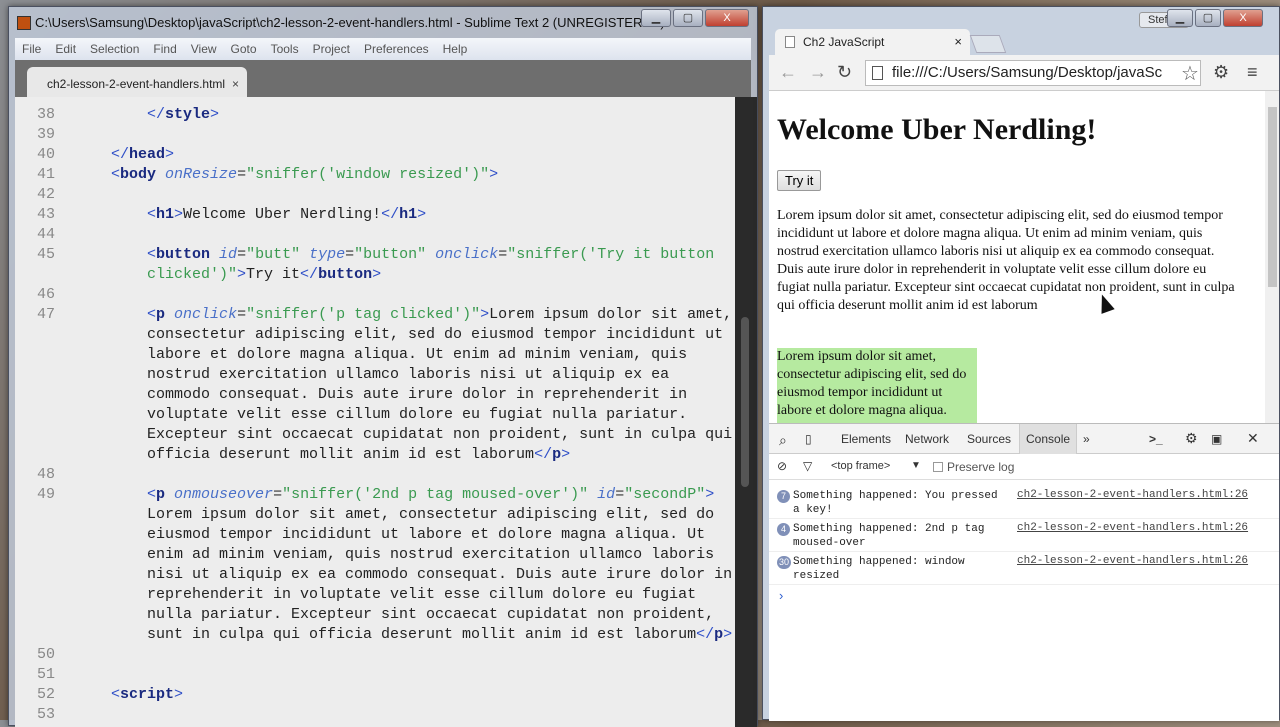 The image size is (1280, 727). Describe the element at coordinates (938, 467) in the screenshot. I see `preserve-log-checkbox` at that location.